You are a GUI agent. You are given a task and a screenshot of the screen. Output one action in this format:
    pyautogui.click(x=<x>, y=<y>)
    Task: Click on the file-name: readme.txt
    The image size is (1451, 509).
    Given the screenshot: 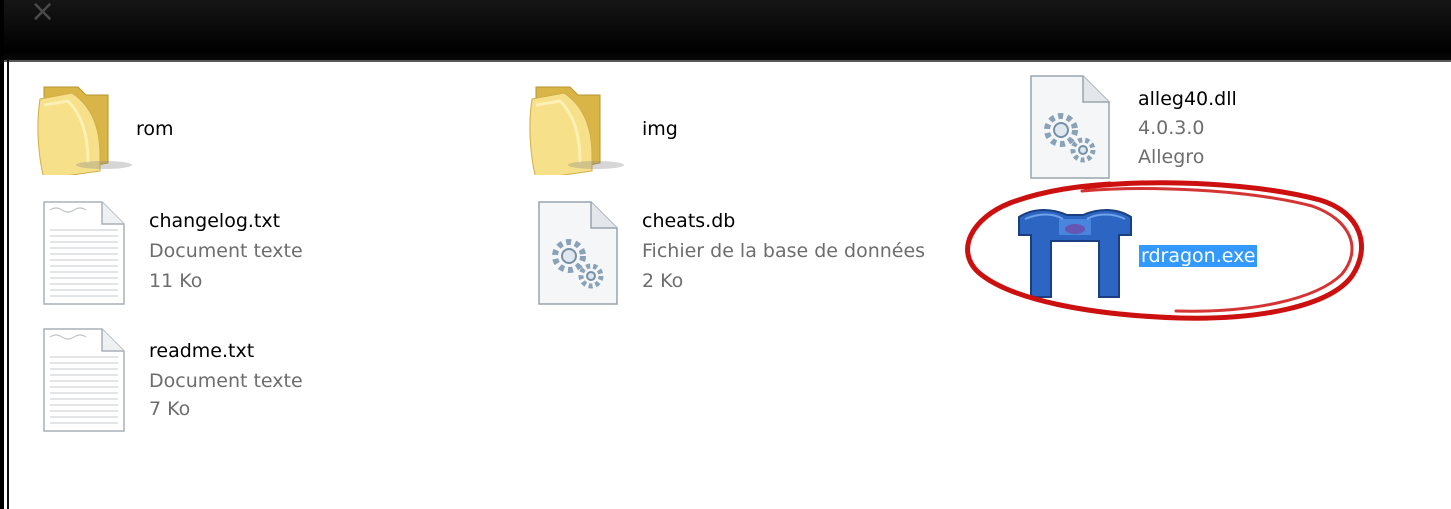 What is the action you would take?
    pyautogui.click(x=202, y=351)
    